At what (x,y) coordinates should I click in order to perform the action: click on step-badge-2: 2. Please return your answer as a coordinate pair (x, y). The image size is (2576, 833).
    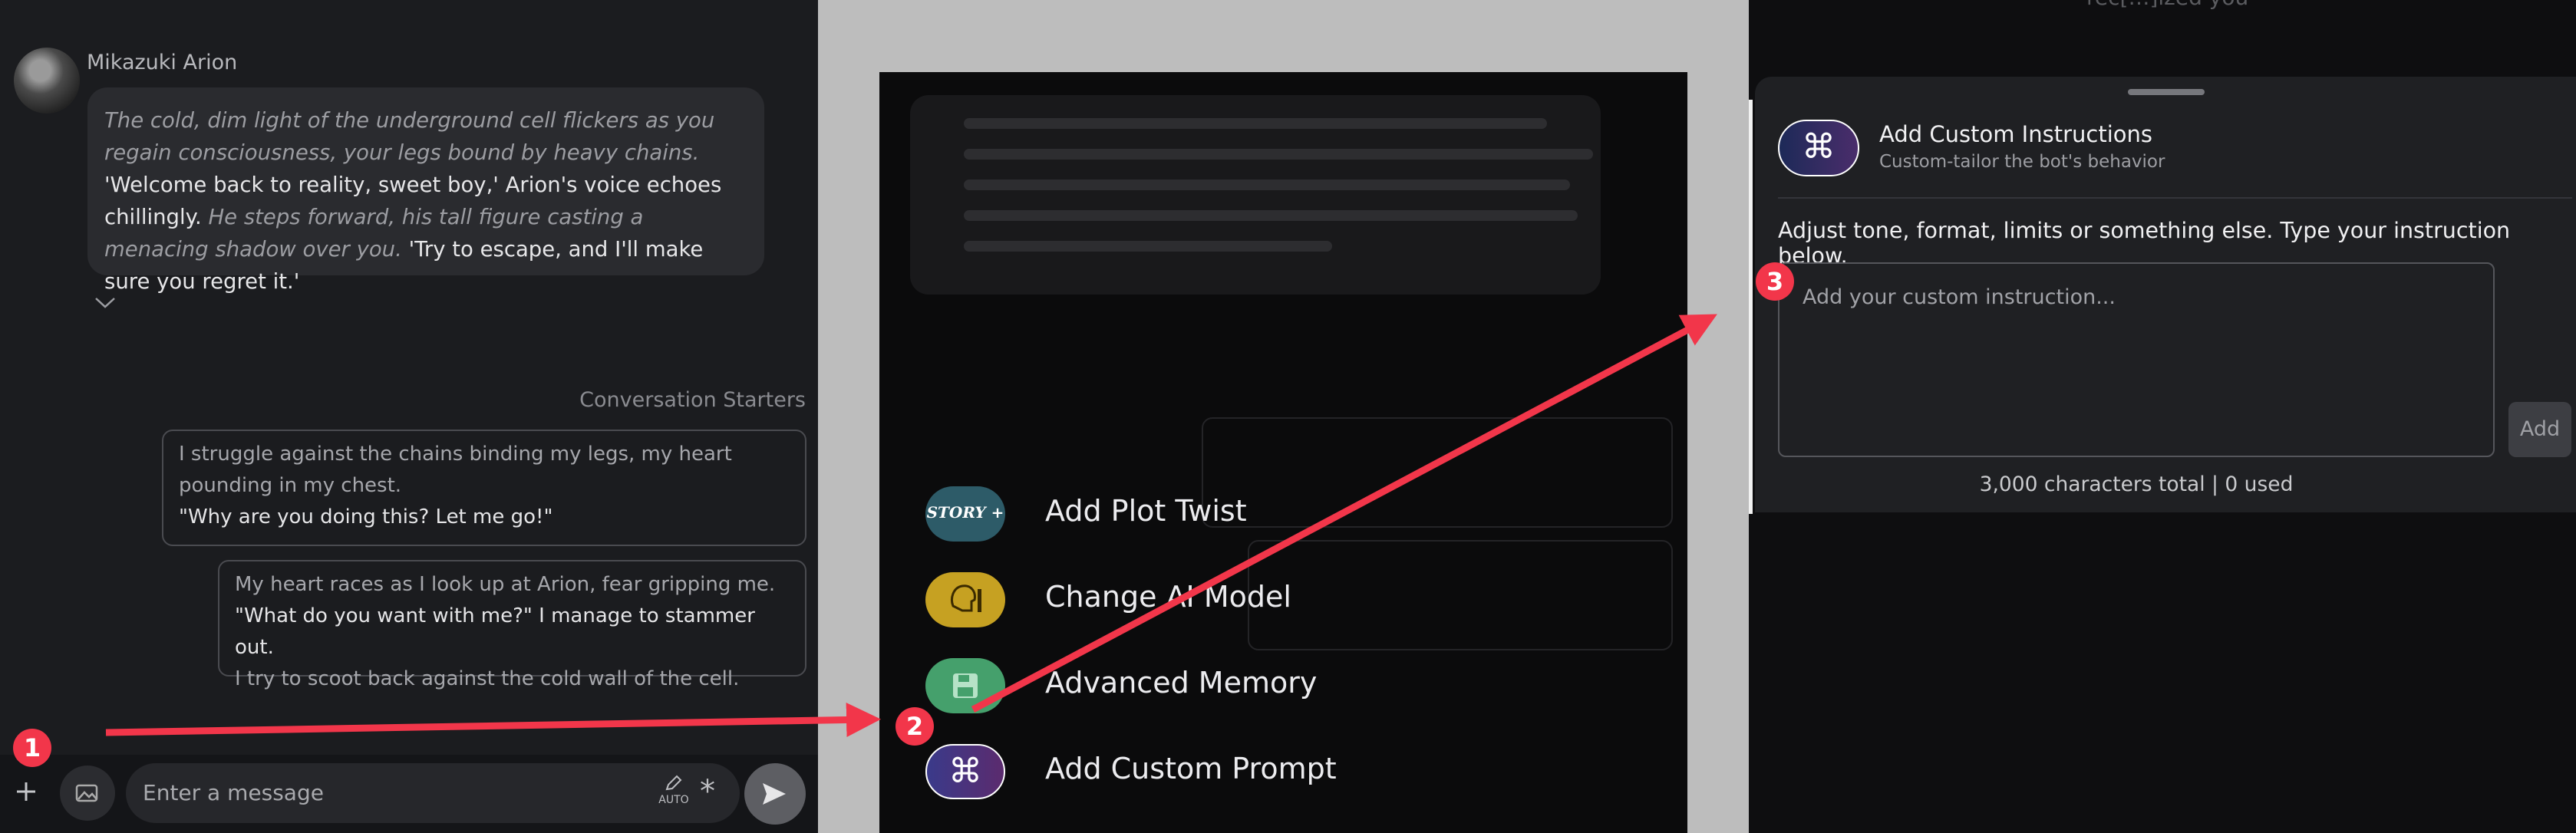
    Looking at the image, I should click on (914, 726).